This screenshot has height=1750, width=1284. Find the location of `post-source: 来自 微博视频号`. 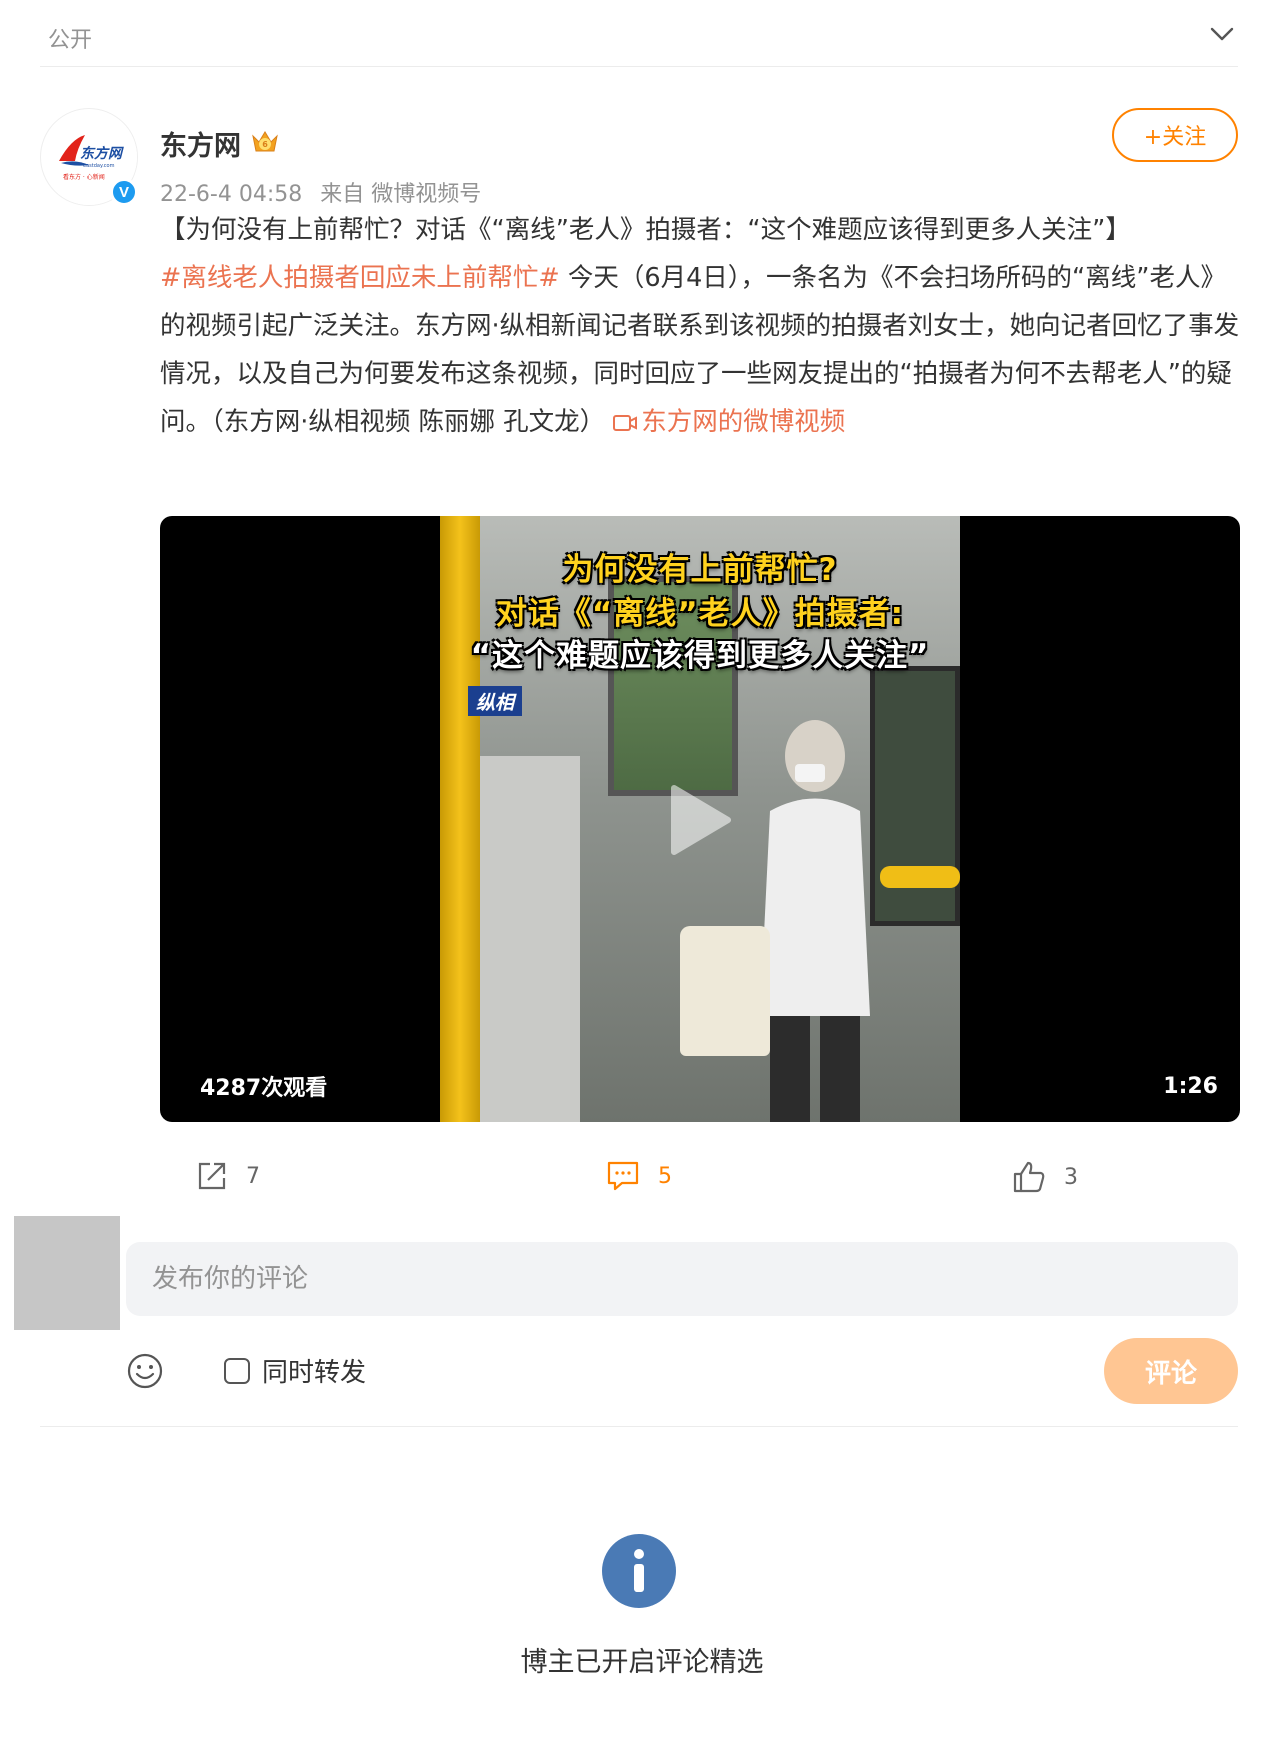

post-source: 来自 微博视频号 is located at coordinates (400, 194).